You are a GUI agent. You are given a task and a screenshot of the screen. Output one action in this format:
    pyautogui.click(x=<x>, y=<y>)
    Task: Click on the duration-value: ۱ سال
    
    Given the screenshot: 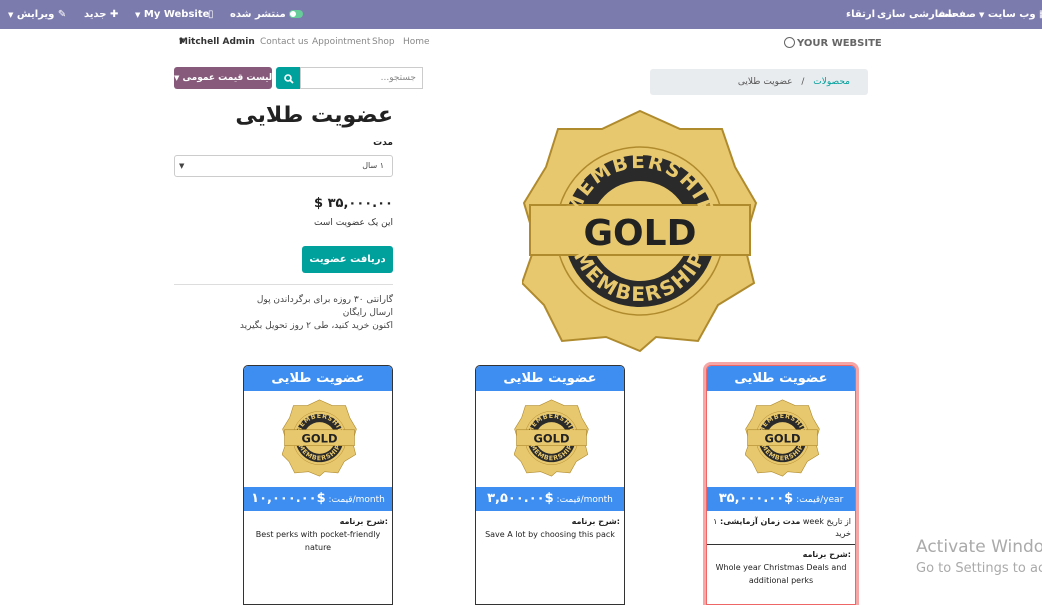 What is the action you would take?
    pyautogui.click(x=373, y=165)
    